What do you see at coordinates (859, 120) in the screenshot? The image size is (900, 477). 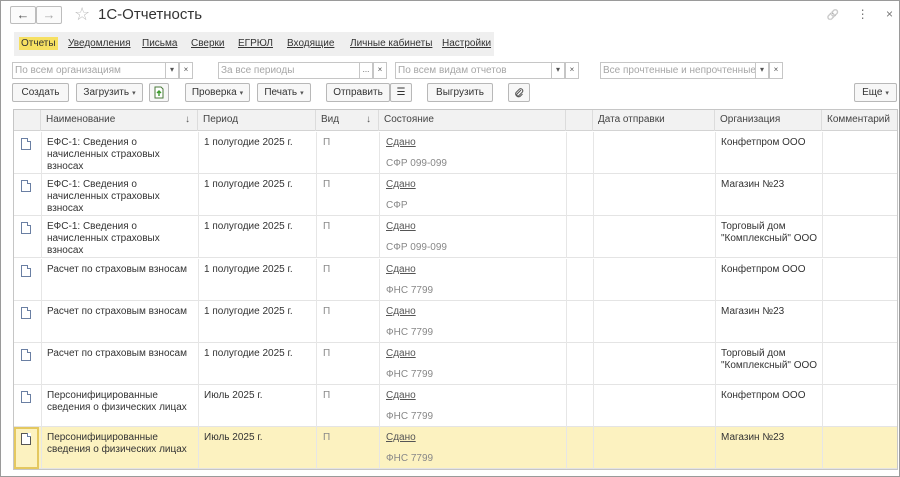 I see `column-comment: Комментарий` at bounding box center [859, 120].